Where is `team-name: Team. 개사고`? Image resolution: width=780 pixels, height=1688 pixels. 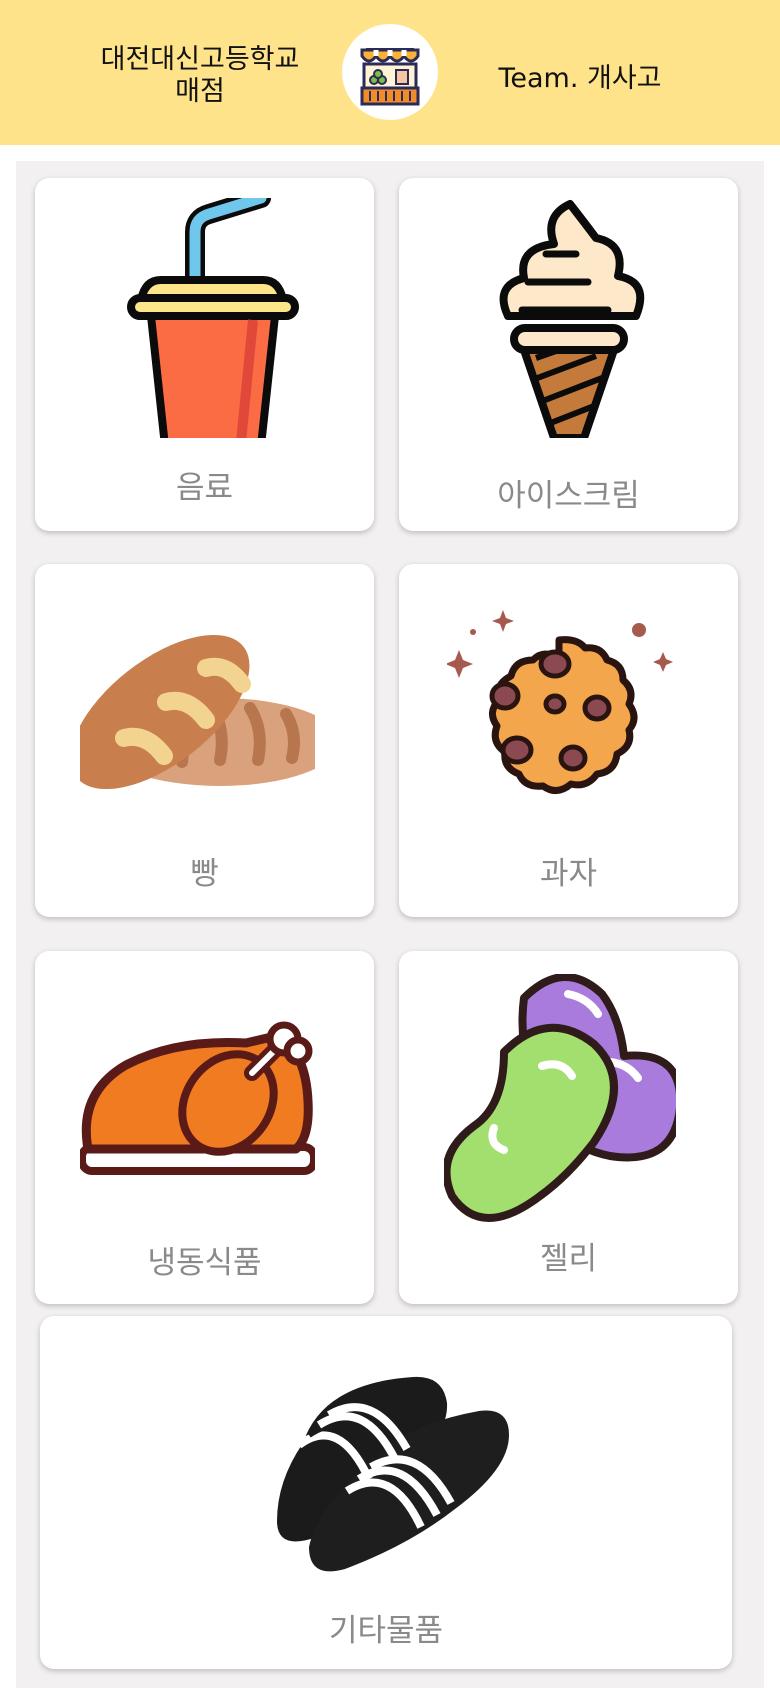 team-name: Team. 개사고 is located at coordinates (580, 78).